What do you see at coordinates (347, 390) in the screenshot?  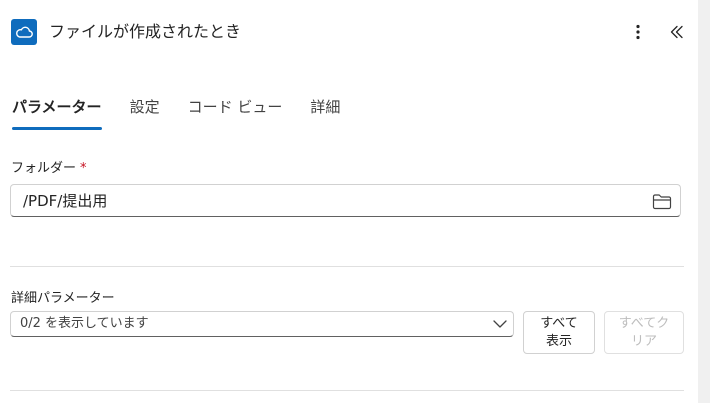 I see `bottom-divider` at bounding box center [347, 390].